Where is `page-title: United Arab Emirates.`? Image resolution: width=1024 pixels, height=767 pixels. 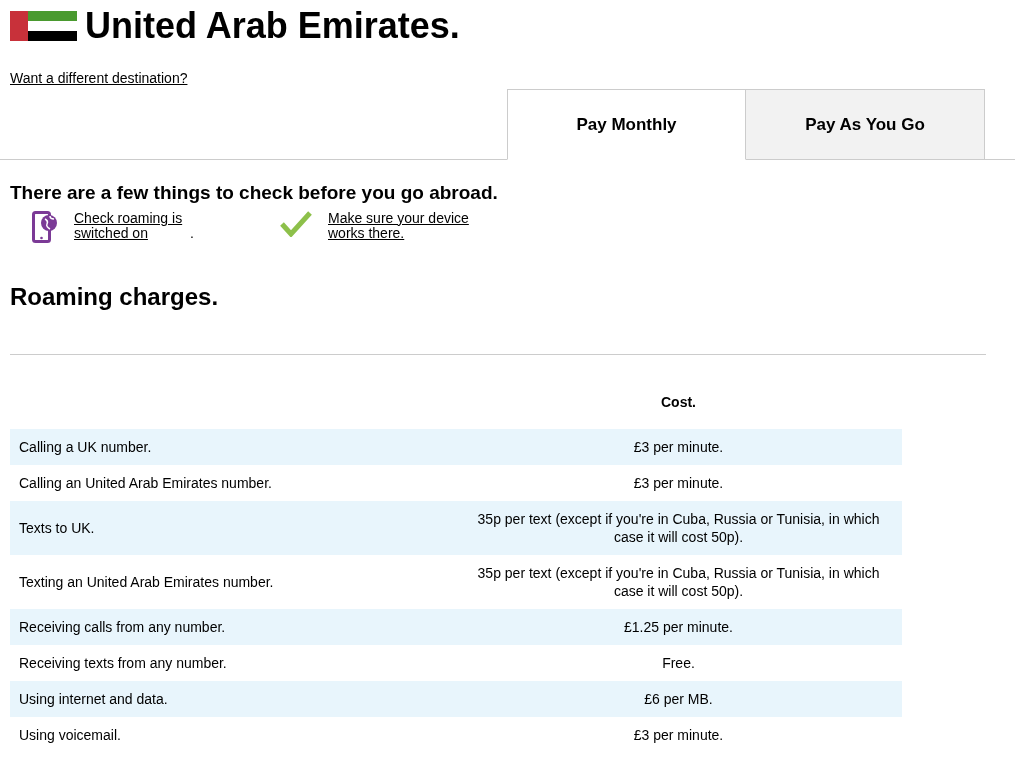
page-title: United Arab Emirates. is located at coordinates (272, 26).